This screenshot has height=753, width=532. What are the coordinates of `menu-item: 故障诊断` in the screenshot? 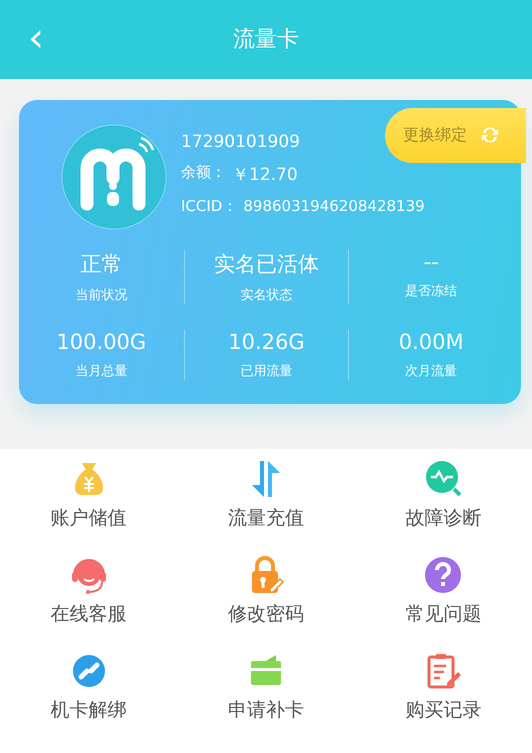 It's located at (443, 507).